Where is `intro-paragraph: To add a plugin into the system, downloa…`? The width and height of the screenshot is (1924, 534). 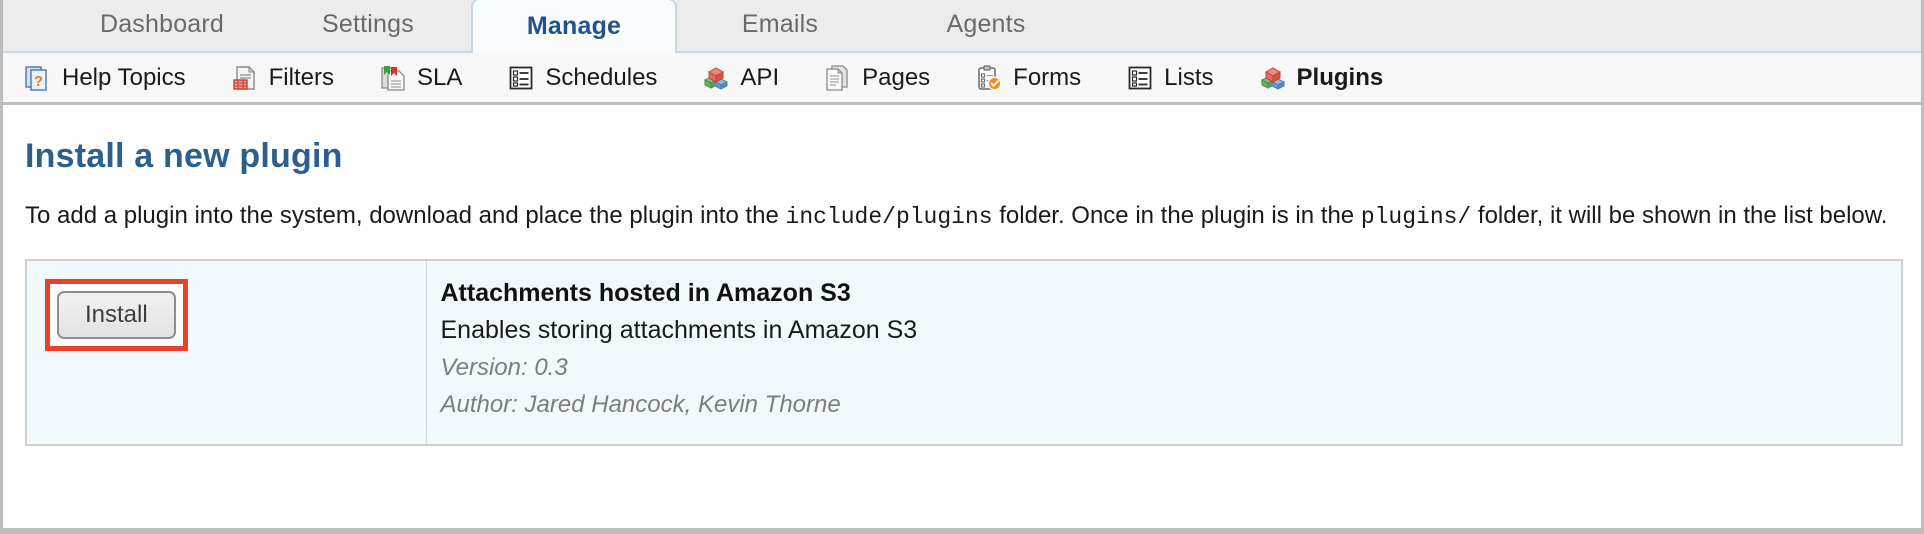 intro-paragraph: To add a plugin into the system, downloa… is located at coordinates (962, 204).